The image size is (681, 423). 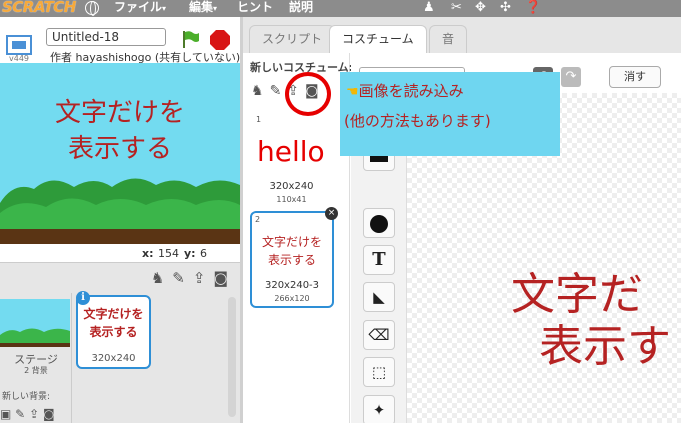 What do you see at coordinates (291, 242) in the screenshot?
I see `costume-preview-line1: 文字だけを` at bounding box center [291, 242].